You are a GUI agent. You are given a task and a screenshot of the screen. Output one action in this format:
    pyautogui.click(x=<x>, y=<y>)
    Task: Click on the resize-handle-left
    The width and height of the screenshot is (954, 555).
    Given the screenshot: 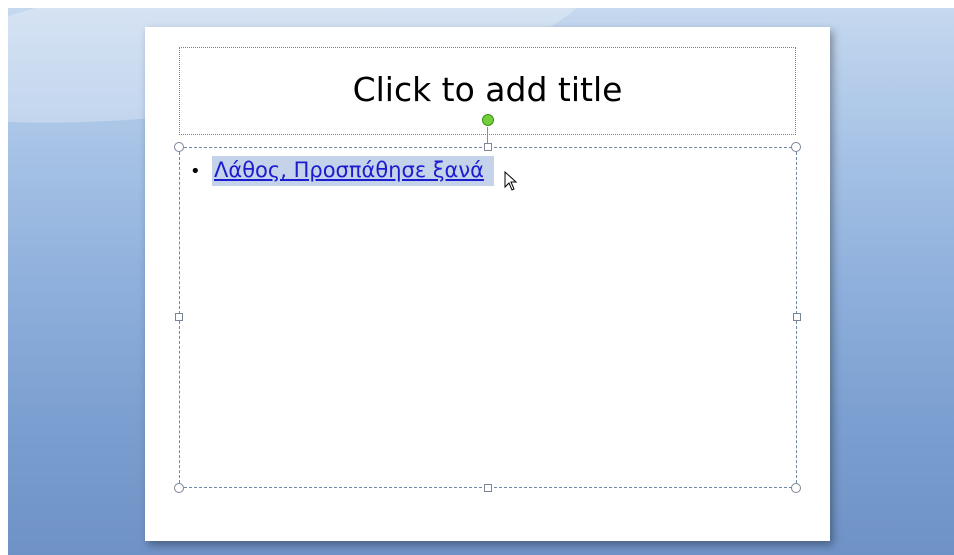 What is the action you would take?
    pyautogui.click(x=179, y=317)
    